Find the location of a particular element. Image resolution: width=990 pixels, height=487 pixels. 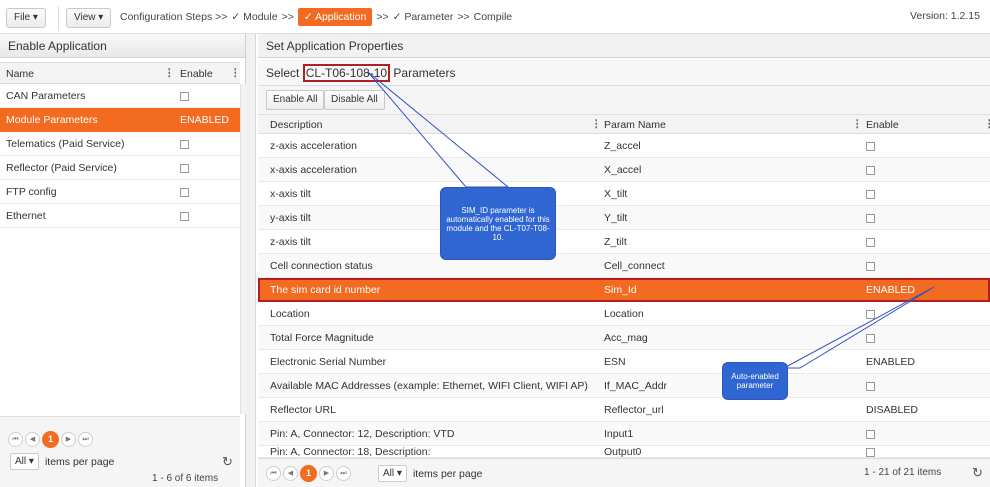

table-row-selected: The sim card id number Sim_Id ENABLED is located at coordinates (624, 290).